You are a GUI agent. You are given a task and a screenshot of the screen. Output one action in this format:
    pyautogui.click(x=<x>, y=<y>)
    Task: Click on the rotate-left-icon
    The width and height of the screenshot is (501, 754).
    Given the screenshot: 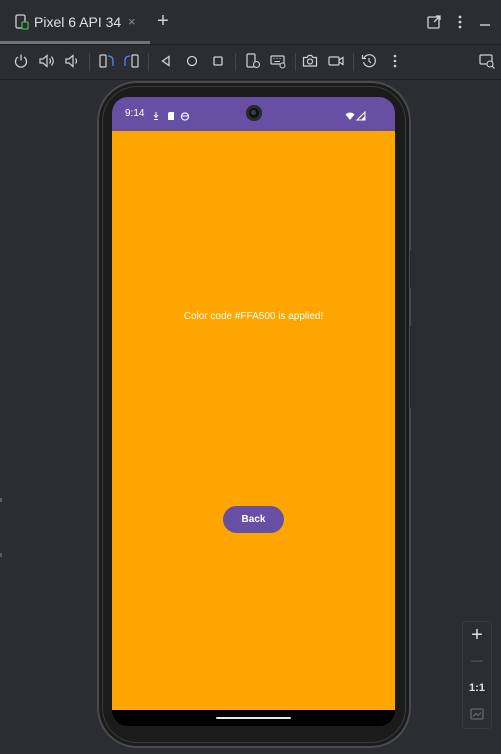 What is the action you would take?
    pyautogui.click(x=106, y=61)
    